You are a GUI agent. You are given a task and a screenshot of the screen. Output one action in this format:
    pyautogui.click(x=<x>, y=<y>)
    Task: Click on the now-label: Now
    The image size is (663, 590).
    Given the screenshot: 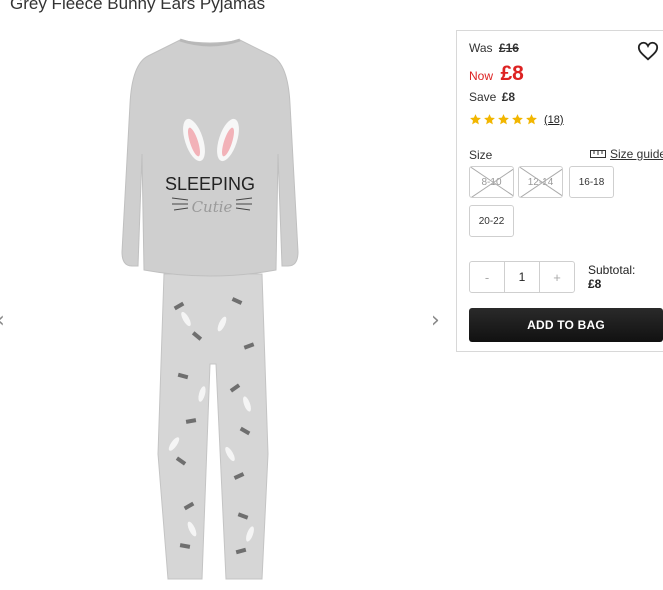 What is the action you would take?
    pyautogui.click(x=481, y=76)
    